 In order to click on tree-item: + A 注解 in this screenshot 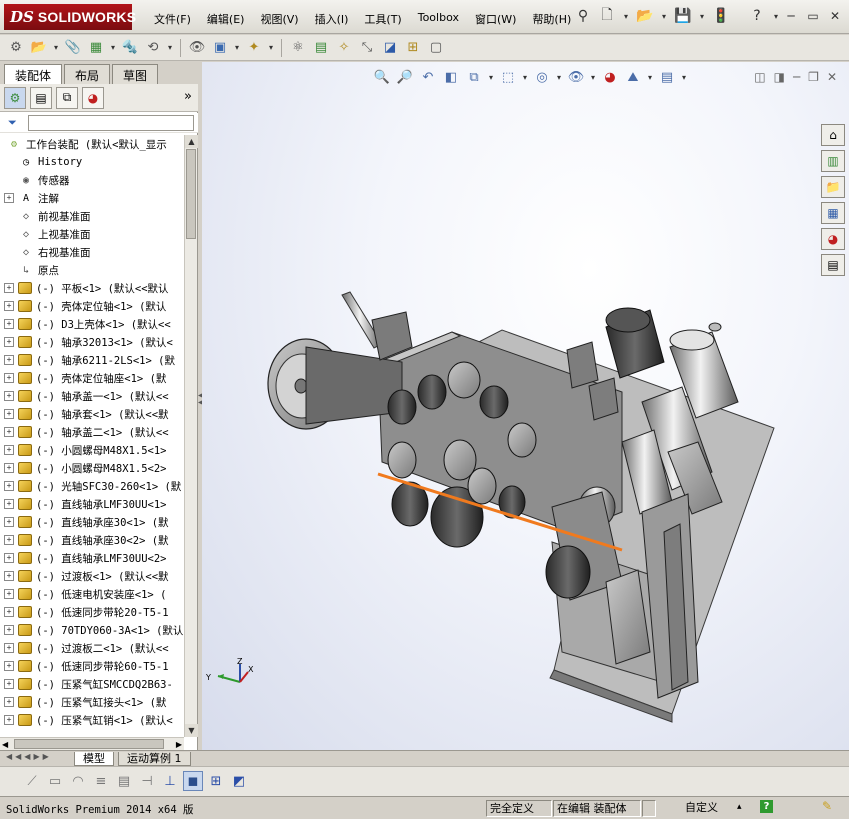, I will do `click(92, 198)`.